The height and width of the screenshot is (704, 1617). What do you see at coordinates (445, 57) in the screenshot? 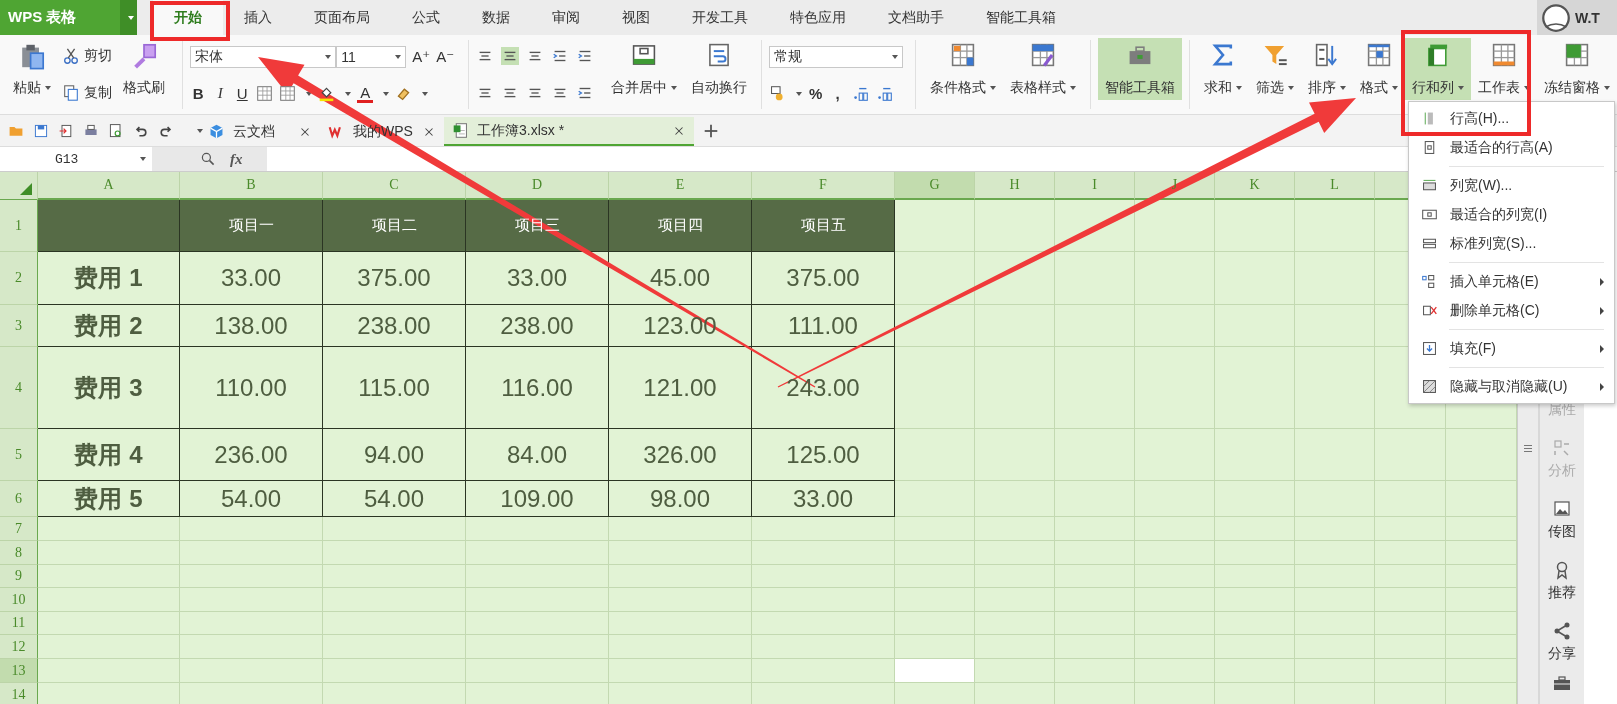
I see `shrink-font-button: A⁻` at bounding box center [445, 57].